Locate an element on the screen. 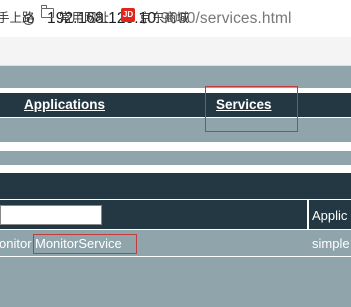 The image size is (351, 307). service-name-highlight-box is located at coordinates (85, 244).